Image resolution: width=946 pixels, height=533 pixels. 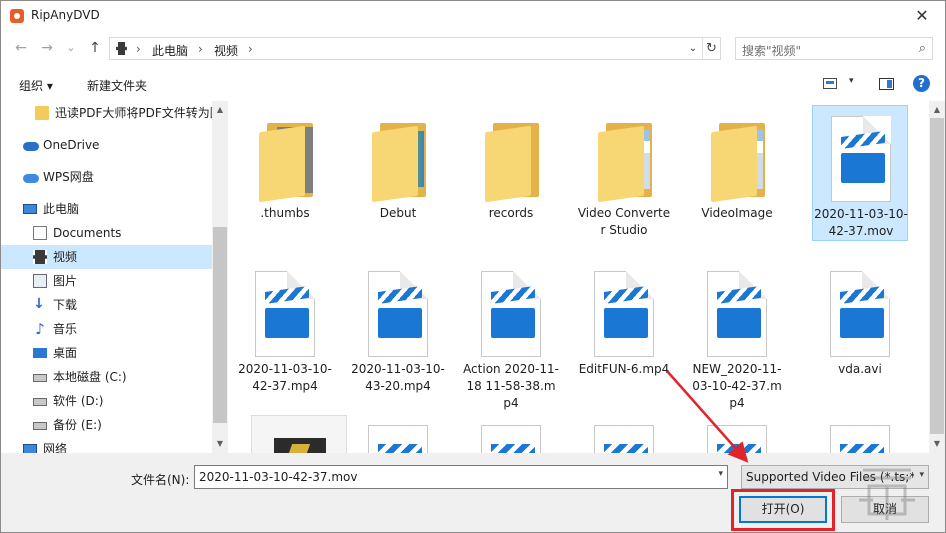 I want to click on sidebar-item: 本地磁盘 (C:), so click(x=107, y=377).